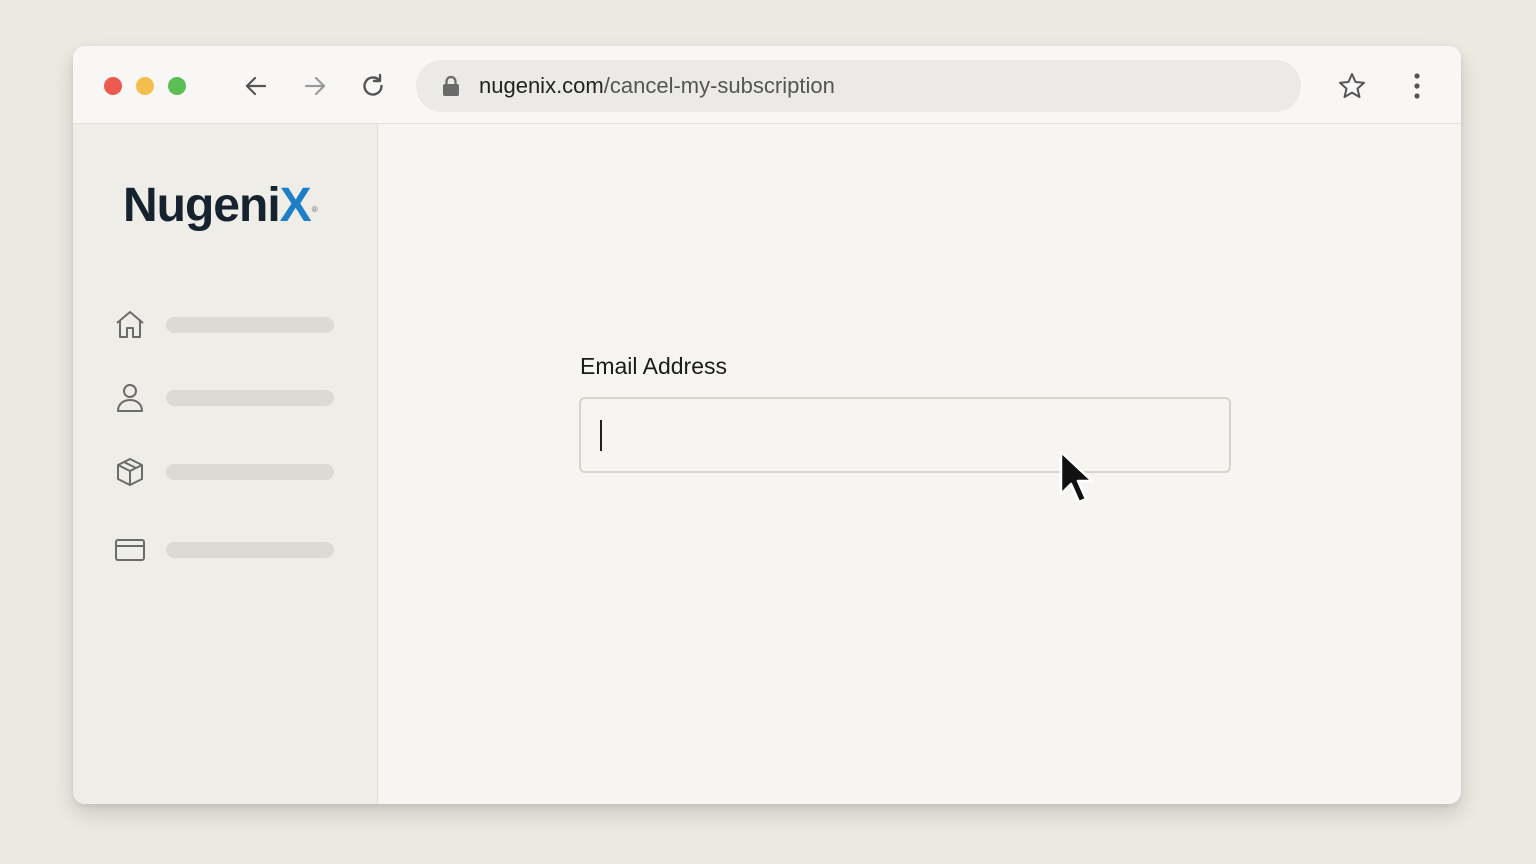 The image size is (1536, 864). What do you see at coordinates (202, 205) in the screenshot?
I see `logo-text: Nugeni` at bounding box center [202, 205].